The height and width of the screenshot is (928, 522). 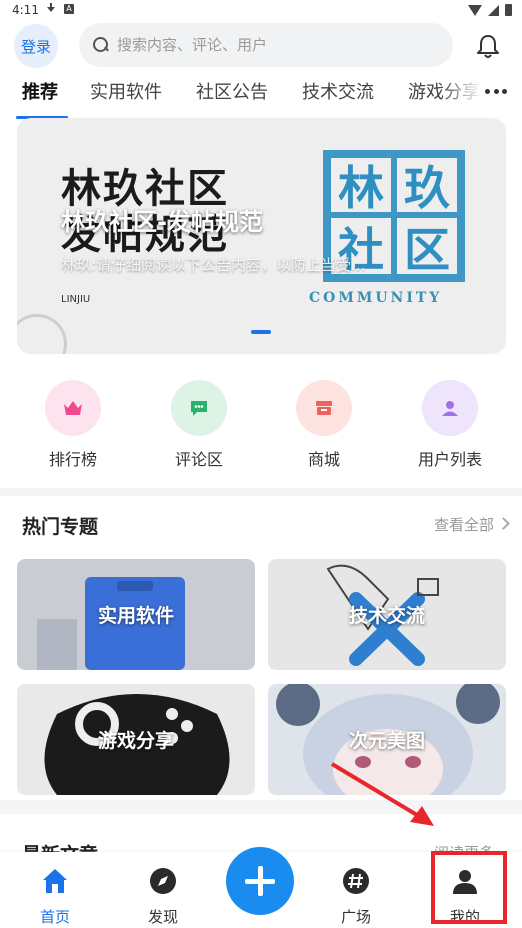 What do you see at coordinates (162, 222) in the screenshot?
I see `banner-title: 林玖社区-发帖规范` at bounding box center [162, 222].